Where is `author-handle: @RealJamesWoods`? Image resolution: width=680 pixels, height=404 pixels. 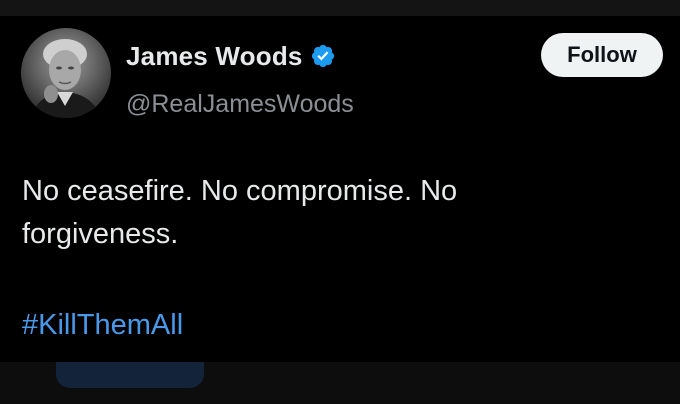
author-handle: @RealJamesWoods is located at coordinates (240, 104).